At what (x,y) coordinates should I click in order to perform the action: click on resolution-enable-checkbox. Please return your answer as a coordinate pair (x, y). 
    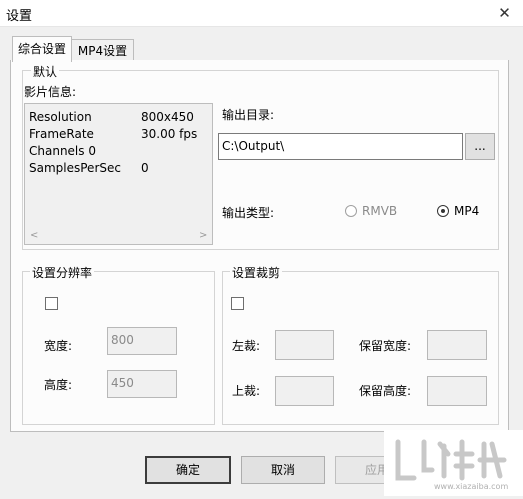
    Looking at the image, I should click on (51, 303).